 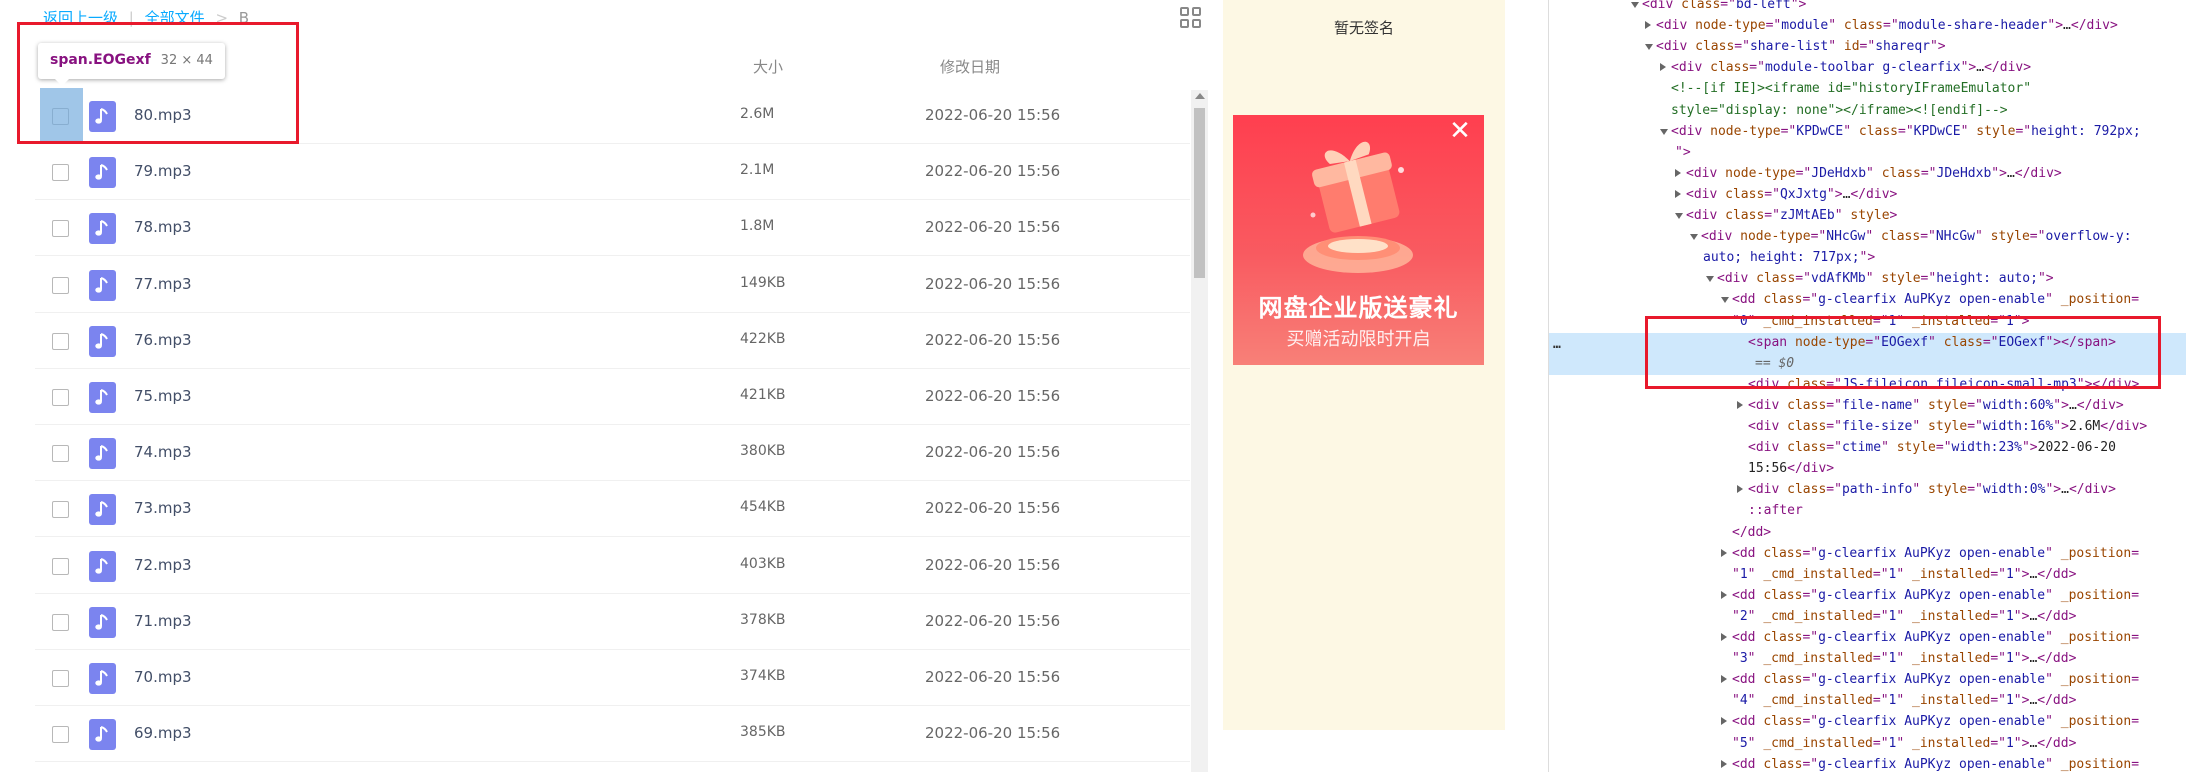 What do you see at coordinates (1791, 215) in the screenshot?
I see `dom-node-line: <div class="zJMtAEb" style>` at bounding box center [1791, 215].